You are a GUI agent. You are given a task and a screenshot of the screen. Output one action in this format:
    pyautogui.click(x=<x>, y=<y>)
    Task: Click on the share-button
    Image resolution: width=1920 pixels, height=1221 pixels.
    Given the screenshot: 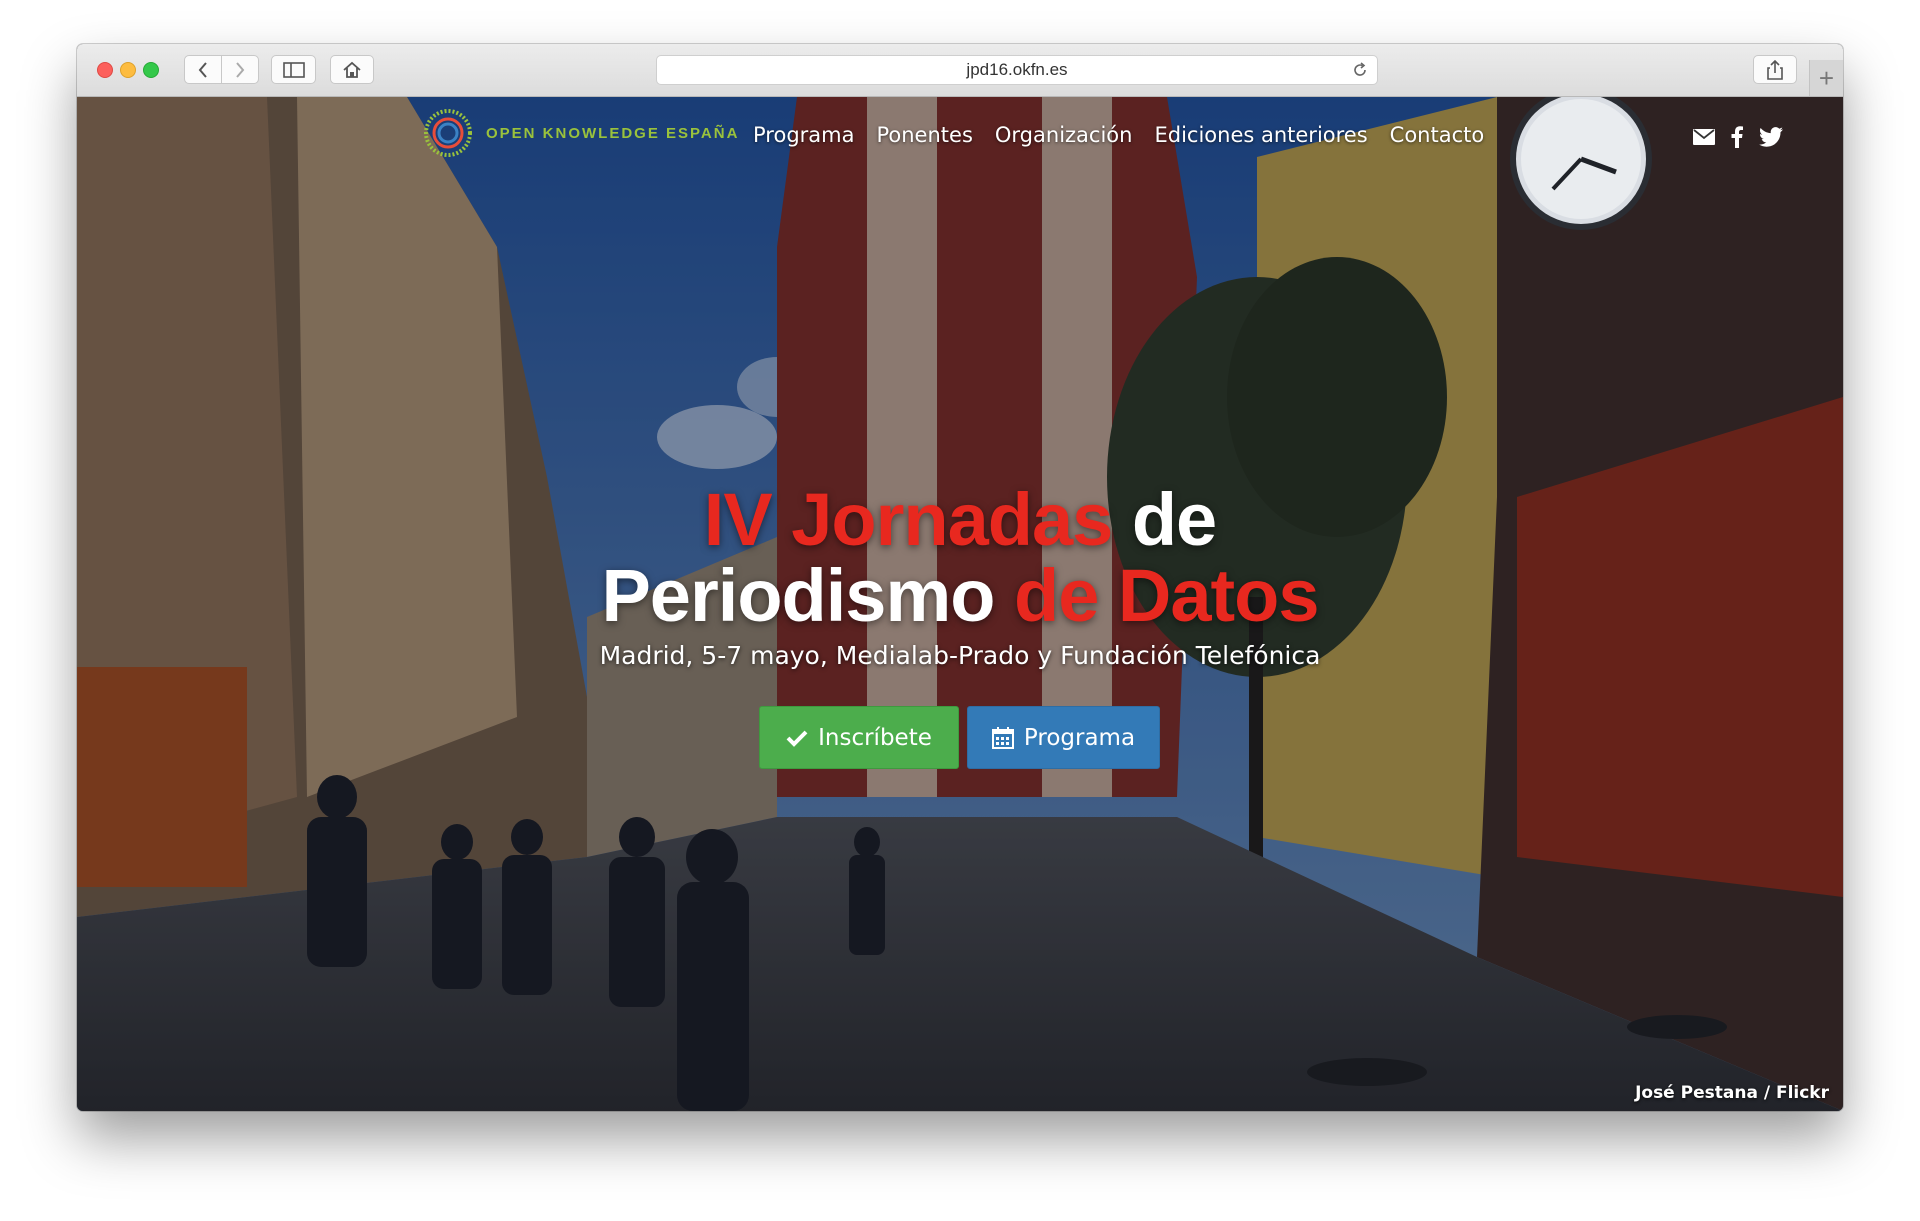 What is the action you would take?
    pyautogui.click(x=1775, y=69)
    